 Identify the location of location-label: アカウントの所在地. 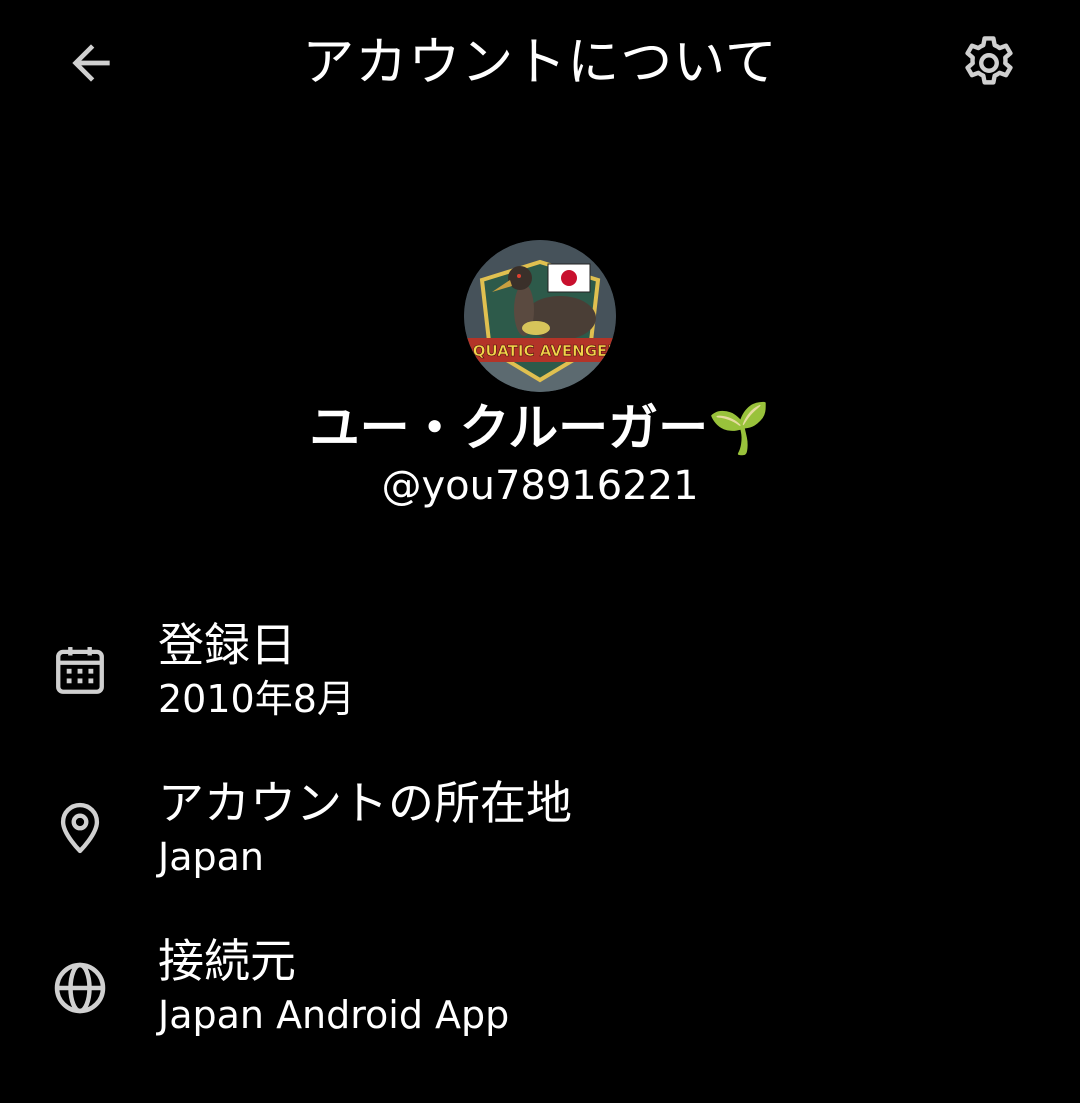
(365, 803).